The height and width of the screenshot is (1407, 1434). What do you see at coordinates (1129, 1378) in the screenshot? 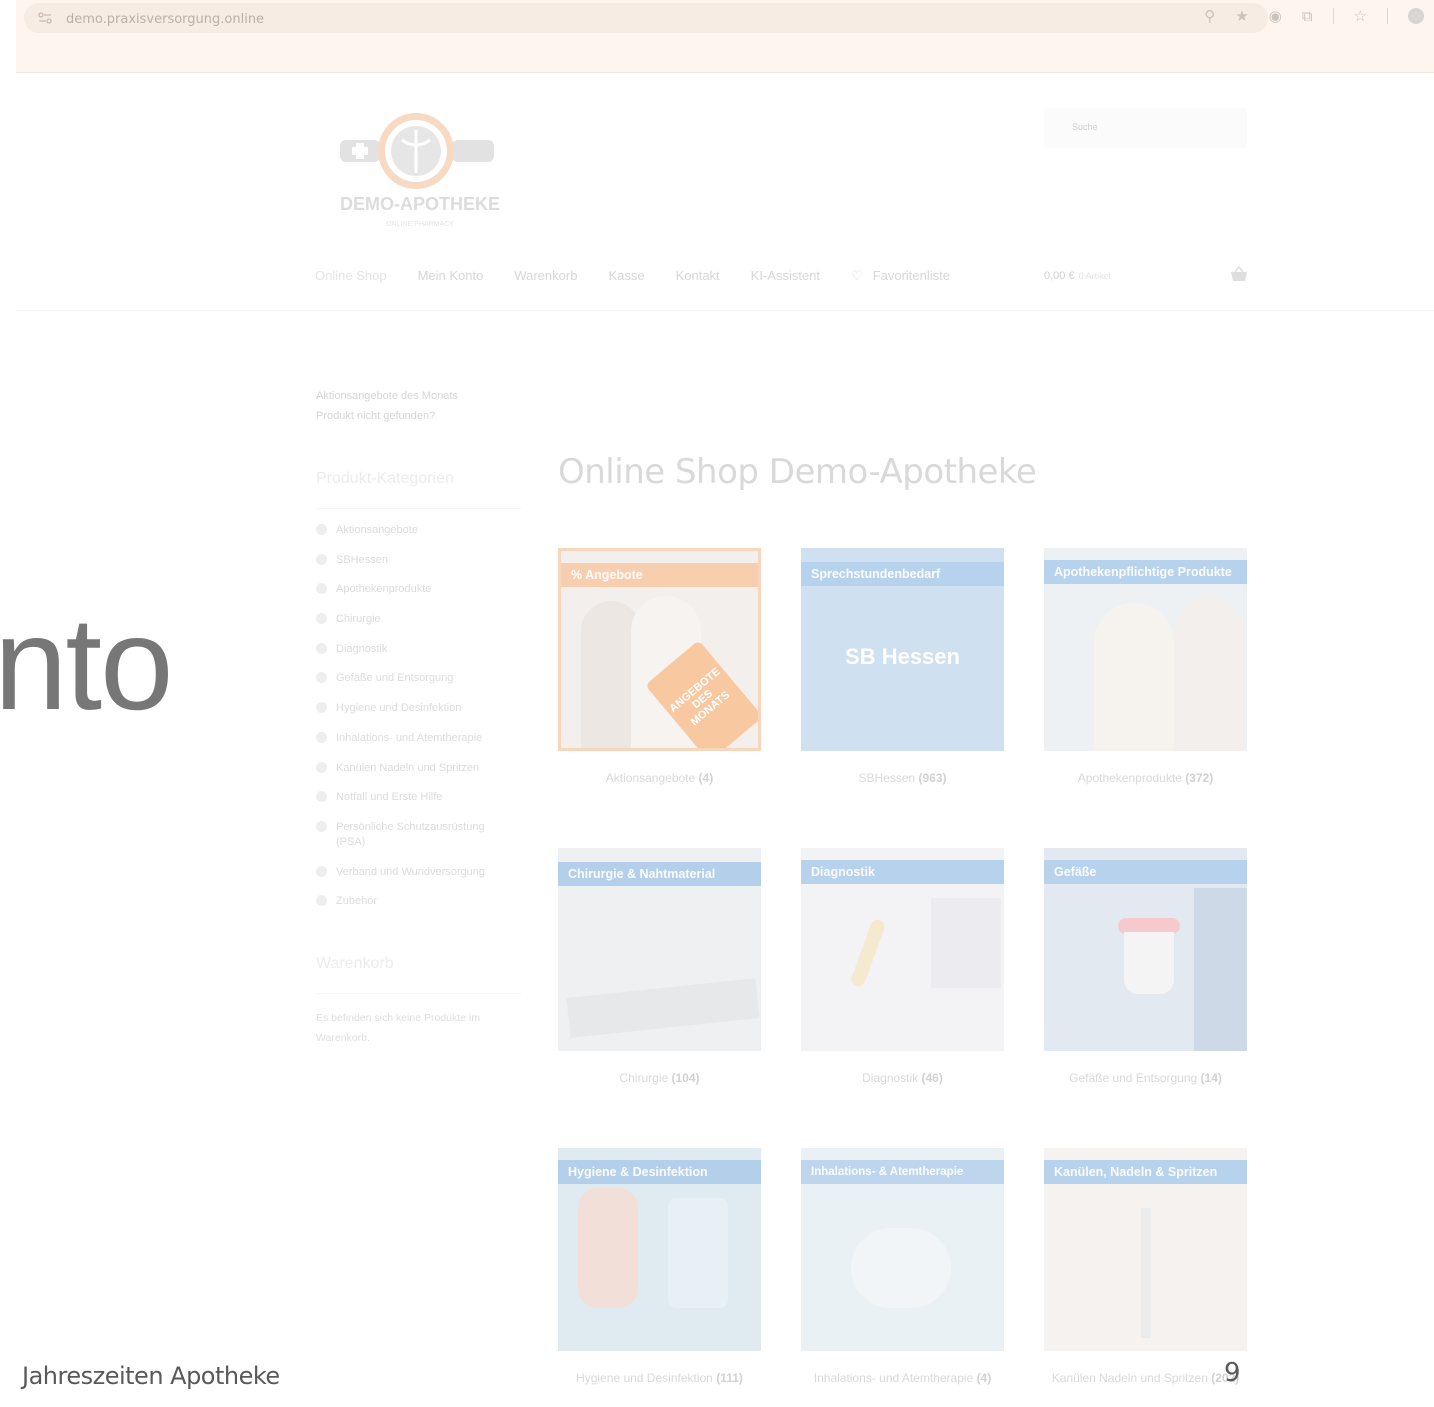
I see `category-name: Kanülen Nadeln und Spritzen` at bounding box center [1129, 1378].